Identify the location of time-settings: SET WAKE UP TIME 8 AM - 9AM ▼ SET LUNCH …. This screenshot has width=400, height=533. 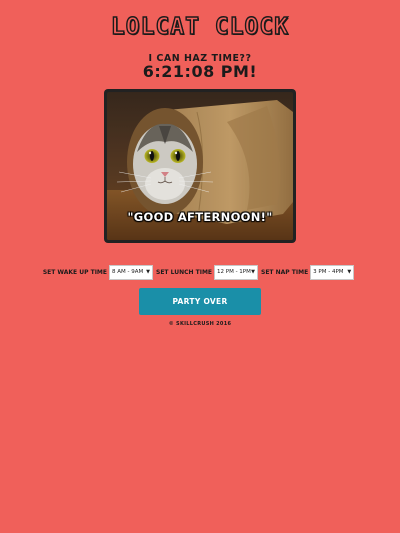
(200, 272).